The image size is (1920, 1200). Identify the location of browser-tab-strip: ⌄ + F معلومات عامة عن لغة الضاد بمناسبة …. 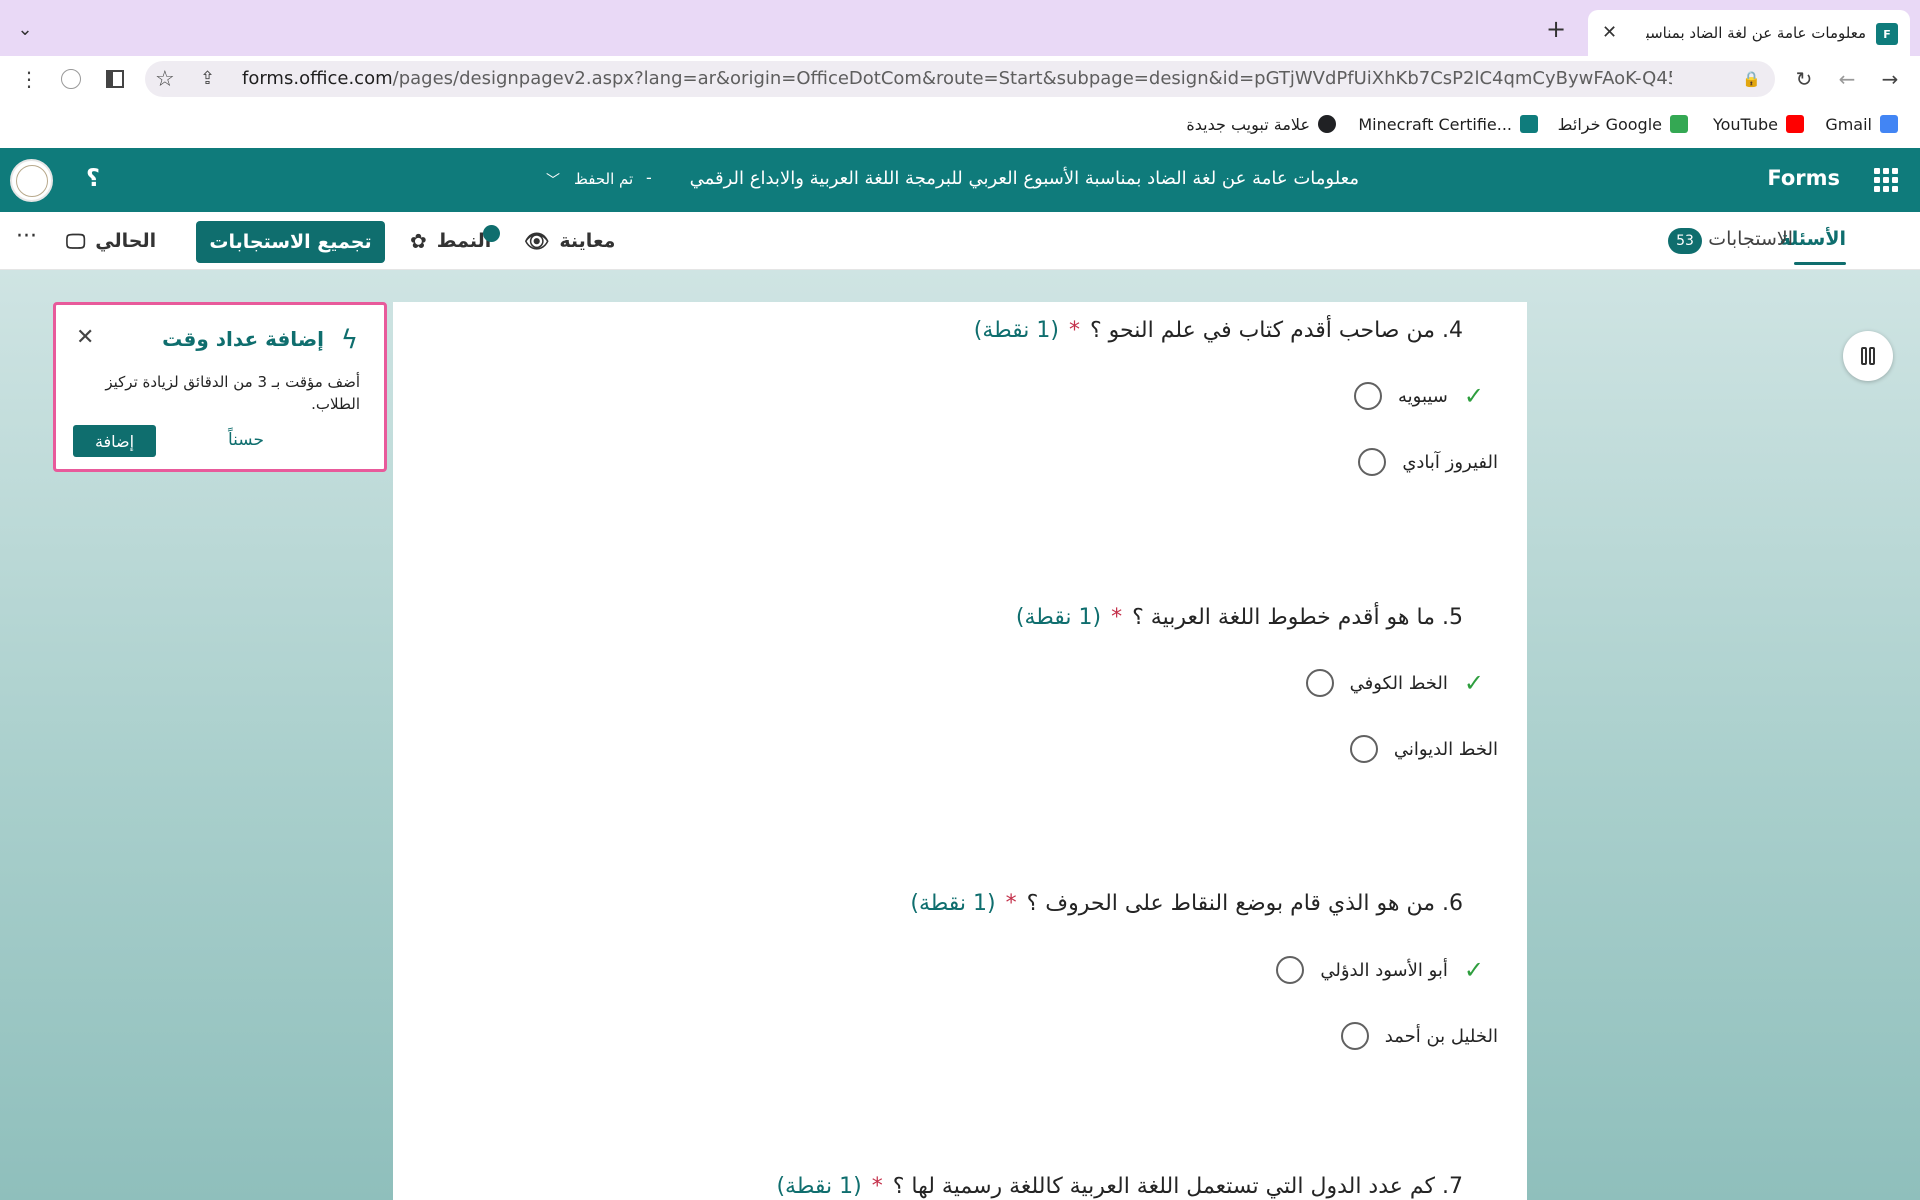
(960, 28).